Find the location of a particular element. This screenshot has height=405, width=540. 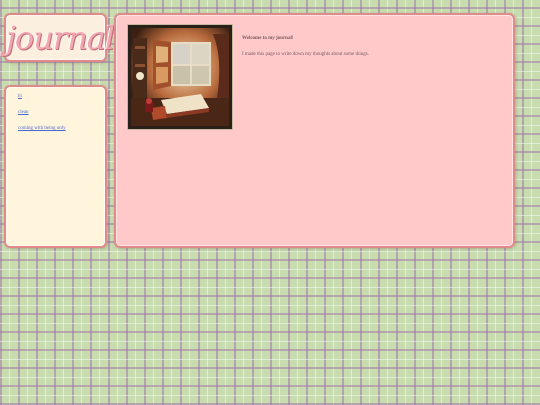

window-scene-image is located at coordinates (180, 77).